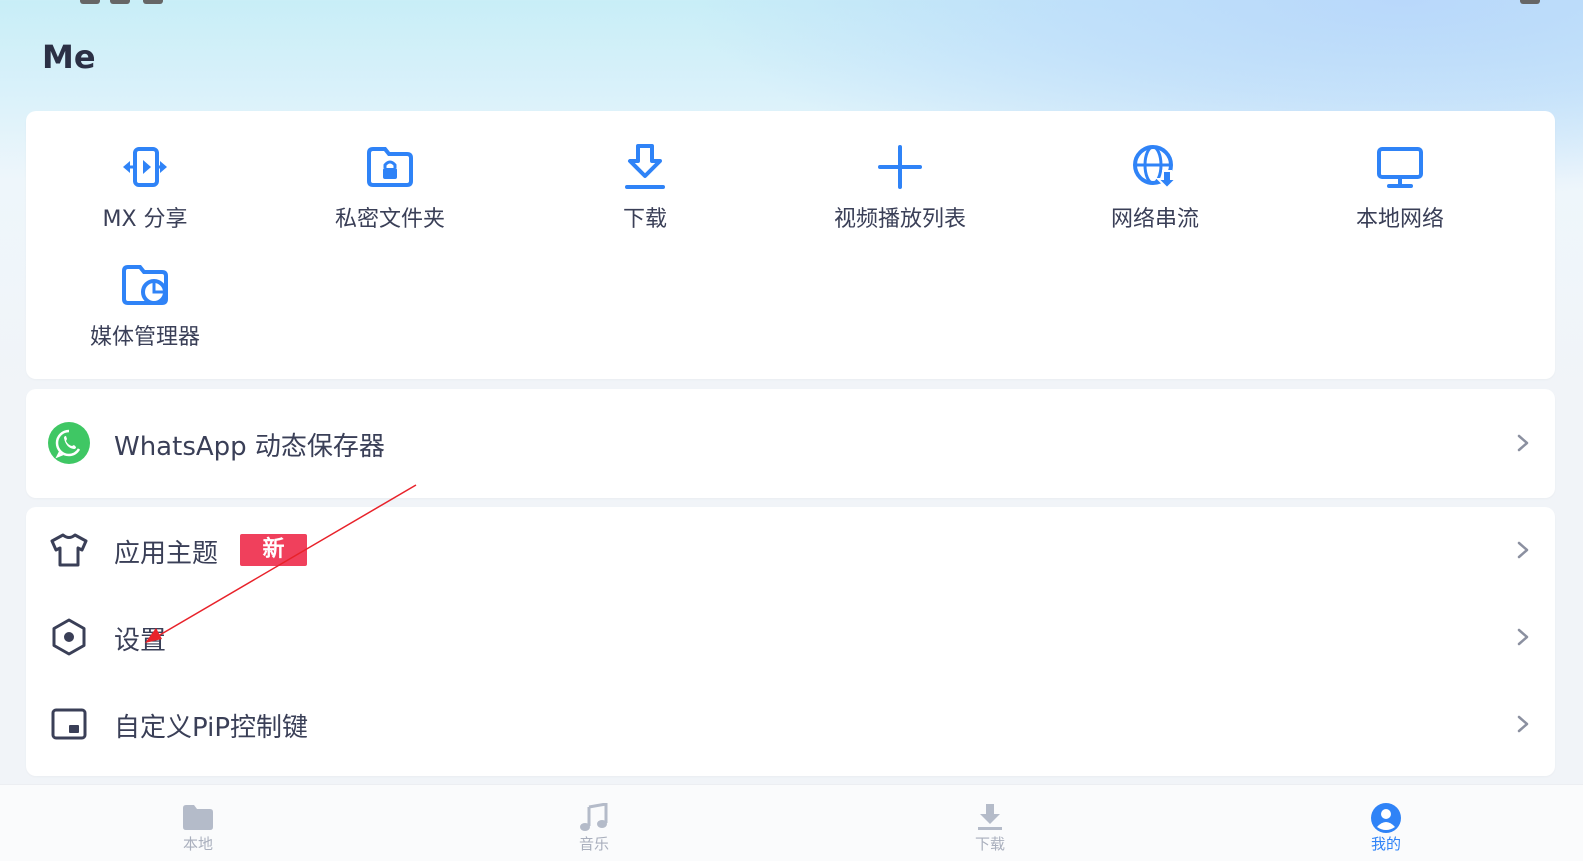  Describe the element at coordinates (69, 724) in the screenshot. I see `pip-icon` at that location.